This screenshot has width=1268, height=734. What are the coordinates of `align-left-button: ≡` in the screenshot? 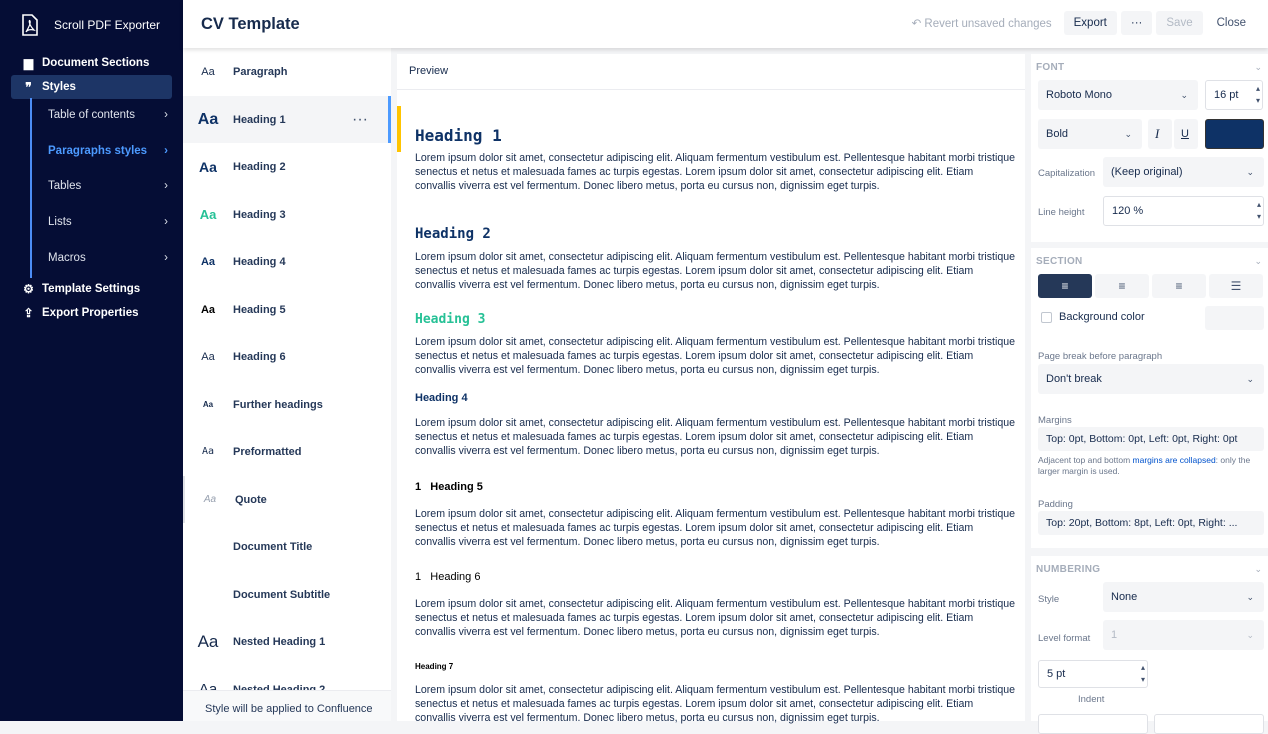 It's located at (1065, 286).